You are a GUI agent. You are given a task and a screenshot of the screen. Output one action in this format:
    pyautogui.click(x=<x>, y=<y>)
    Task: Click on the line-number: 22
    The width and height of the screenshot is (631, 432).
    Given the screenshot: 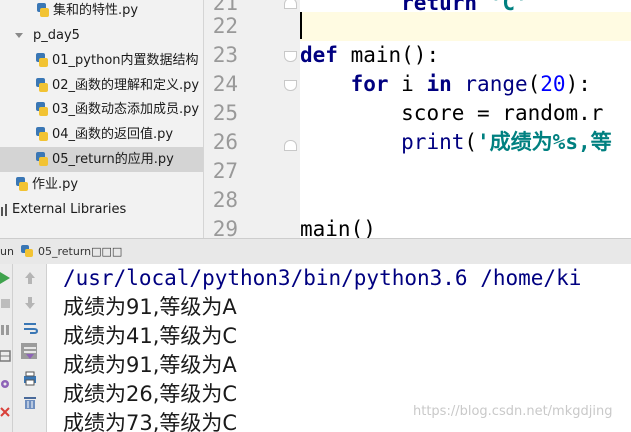 What is the action you would take?
    pyautogui.click(x=225, y=26)
    